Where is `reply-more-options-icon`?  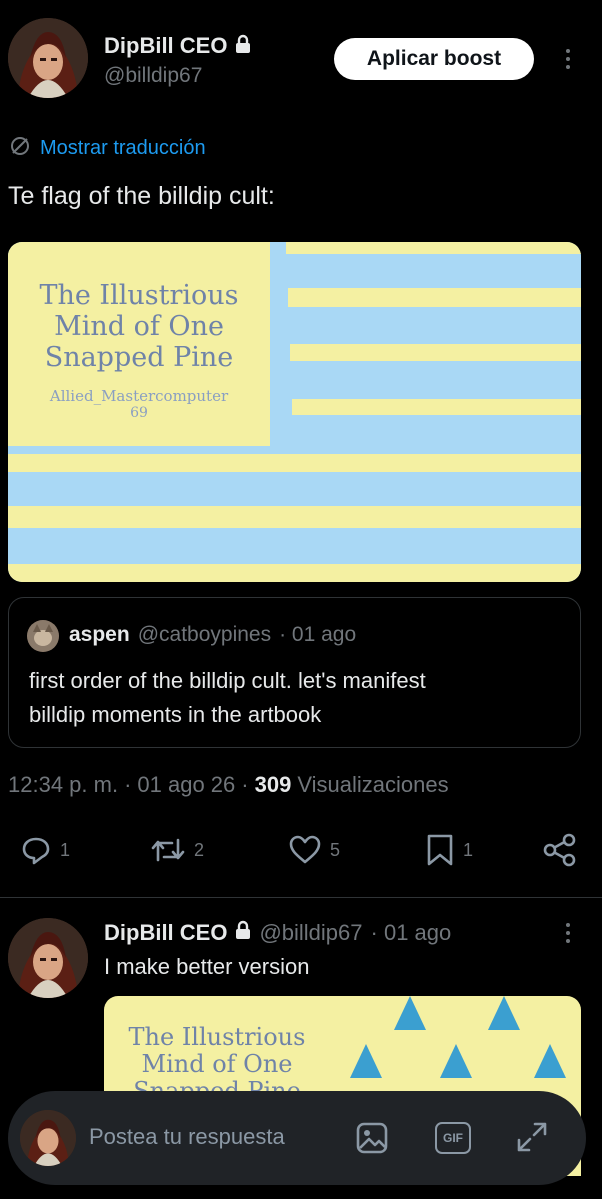 reply-more-options-icon is located at coordinates (568, 933).